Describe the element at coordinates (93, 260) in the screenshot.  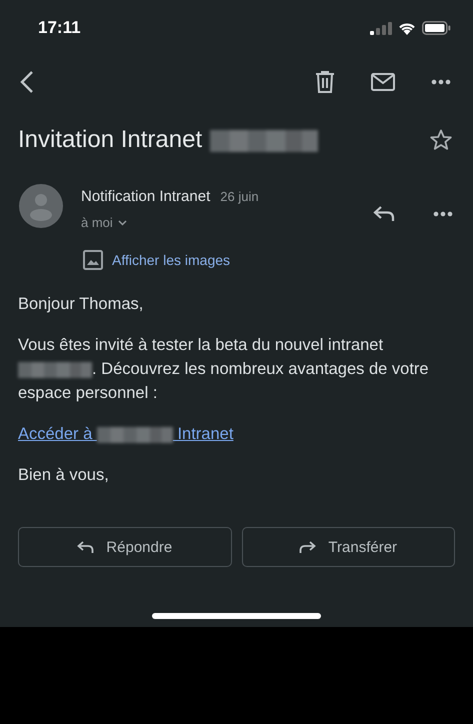
I see `image-icon` at that location.